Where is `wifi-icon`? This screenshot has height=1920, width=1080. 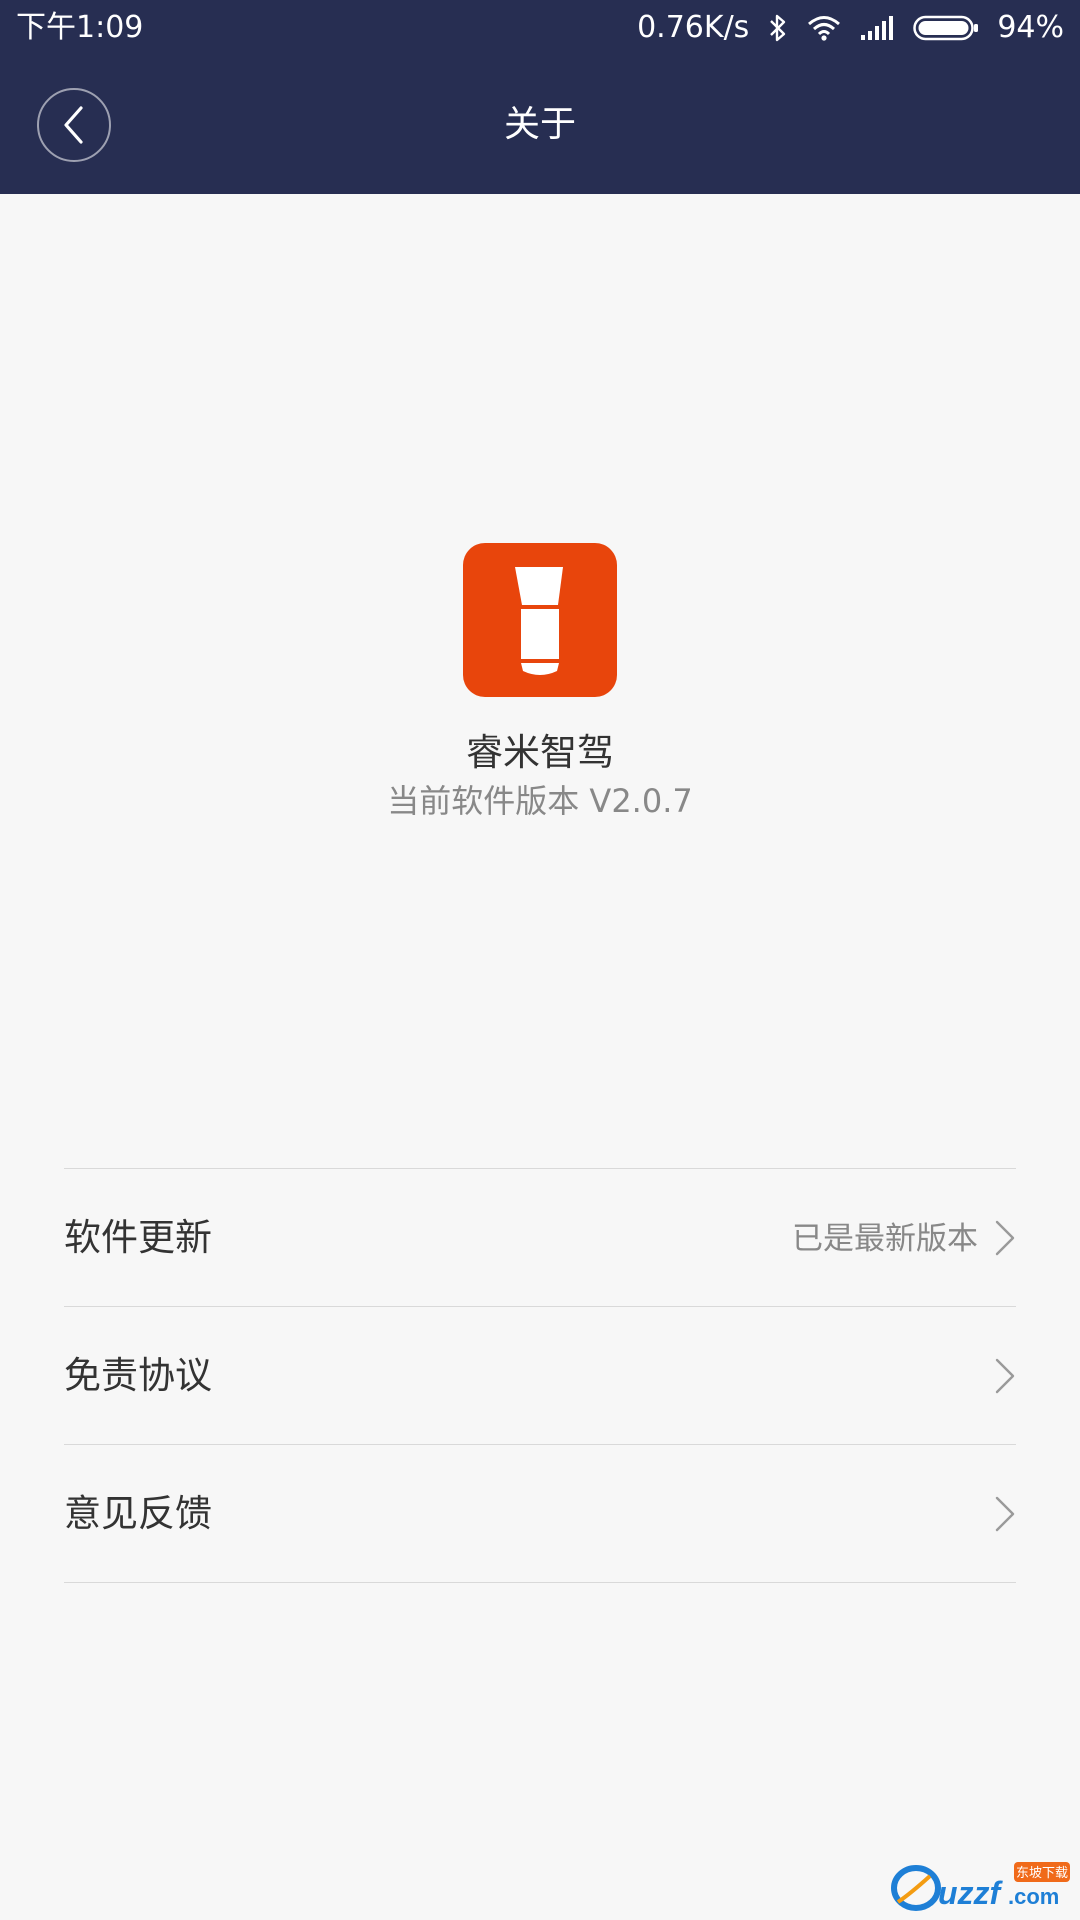
wifi-icon is located at coordinates (824, 28).